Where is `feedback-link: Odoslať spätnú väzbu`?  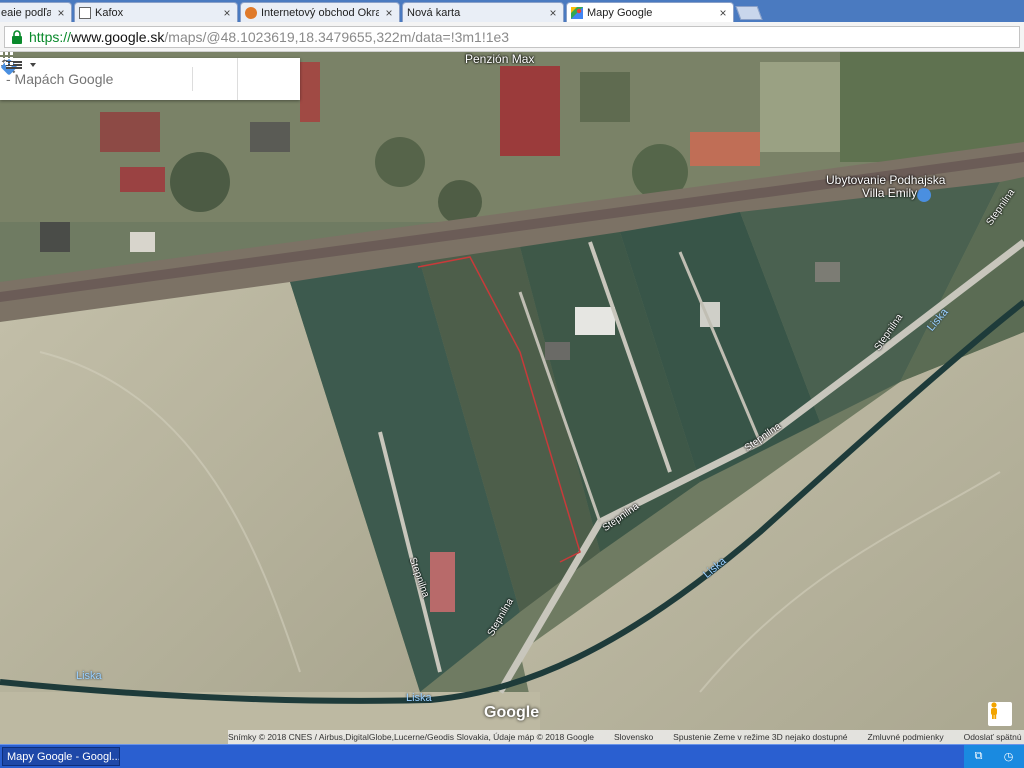
feedback-link: Odoslať spätnú väzbu is located at coordinates (994, 737).